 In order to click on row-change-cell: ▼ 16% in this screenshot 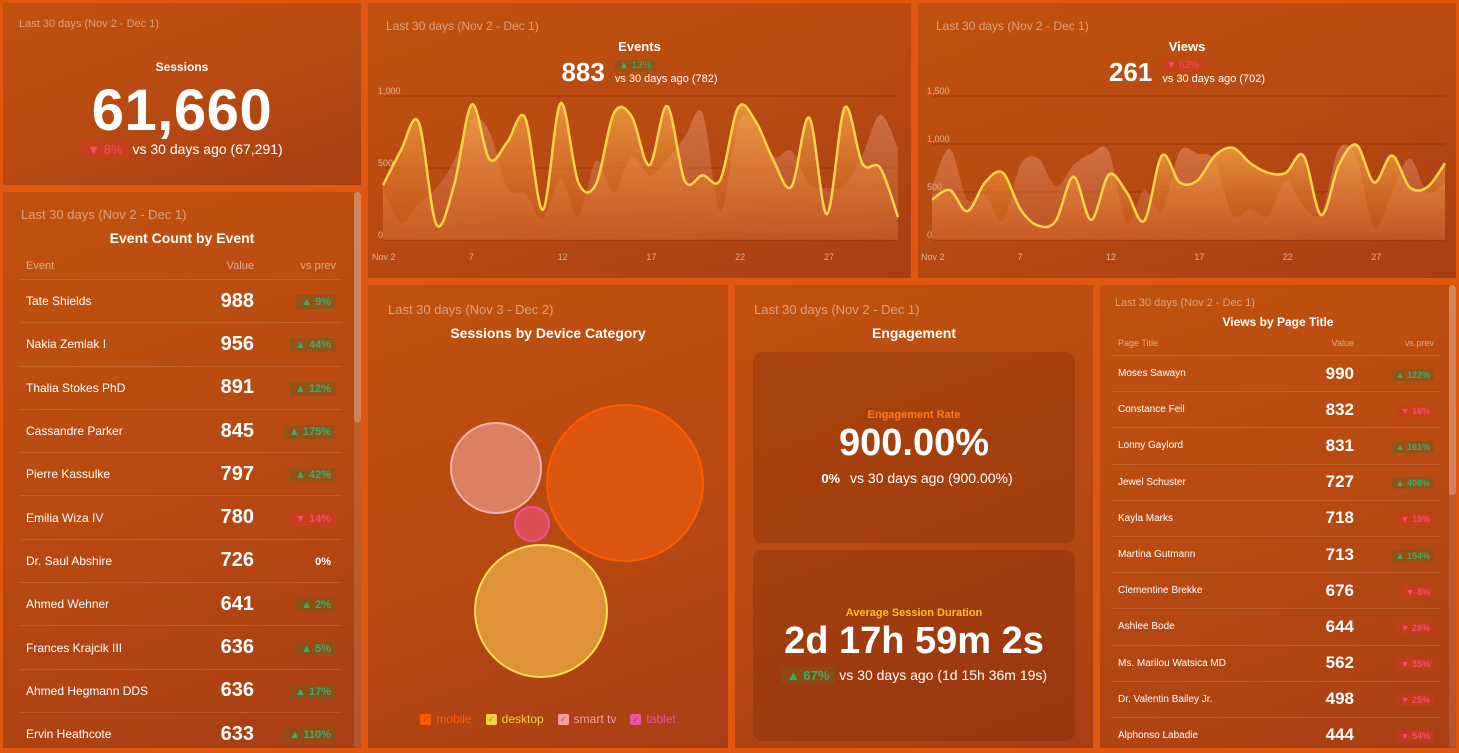, I will do `click(1394, 410)`.